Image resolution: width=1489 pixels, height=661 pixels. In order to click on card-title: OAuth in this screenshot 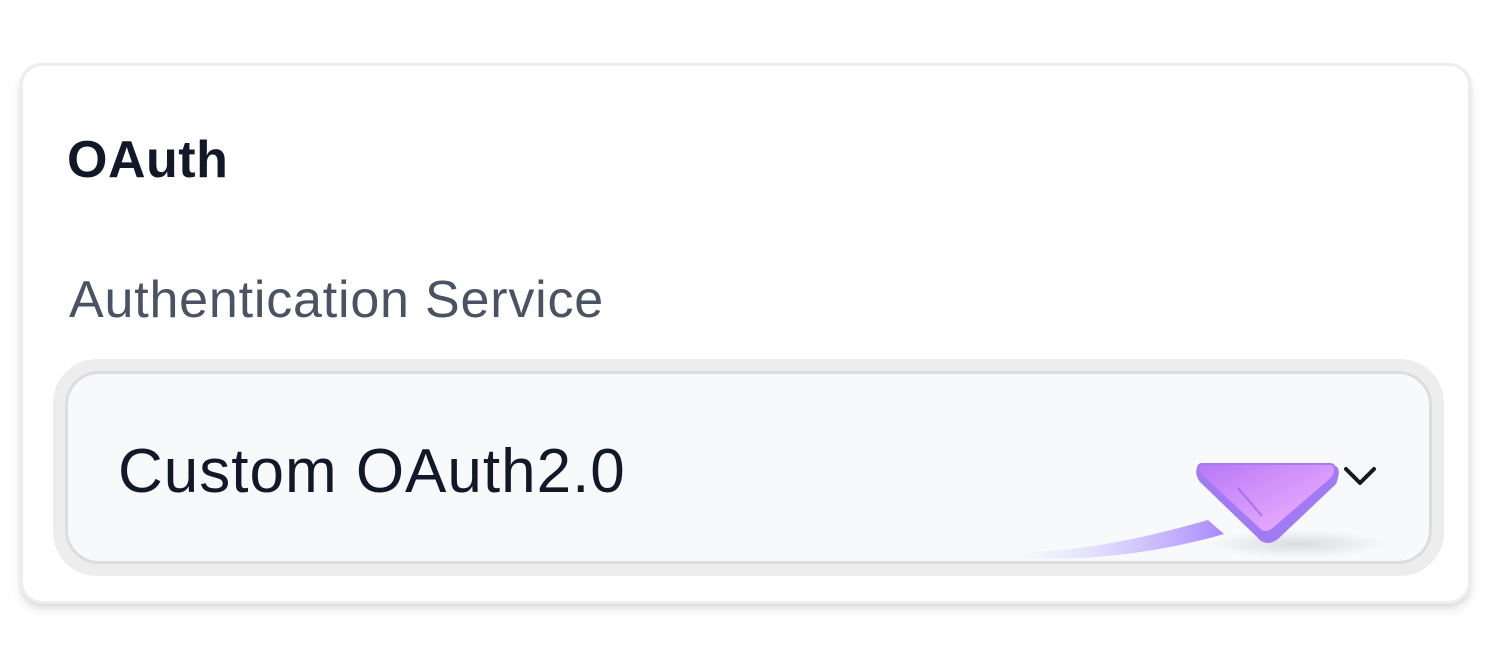, I will do `click(148, 160)`.